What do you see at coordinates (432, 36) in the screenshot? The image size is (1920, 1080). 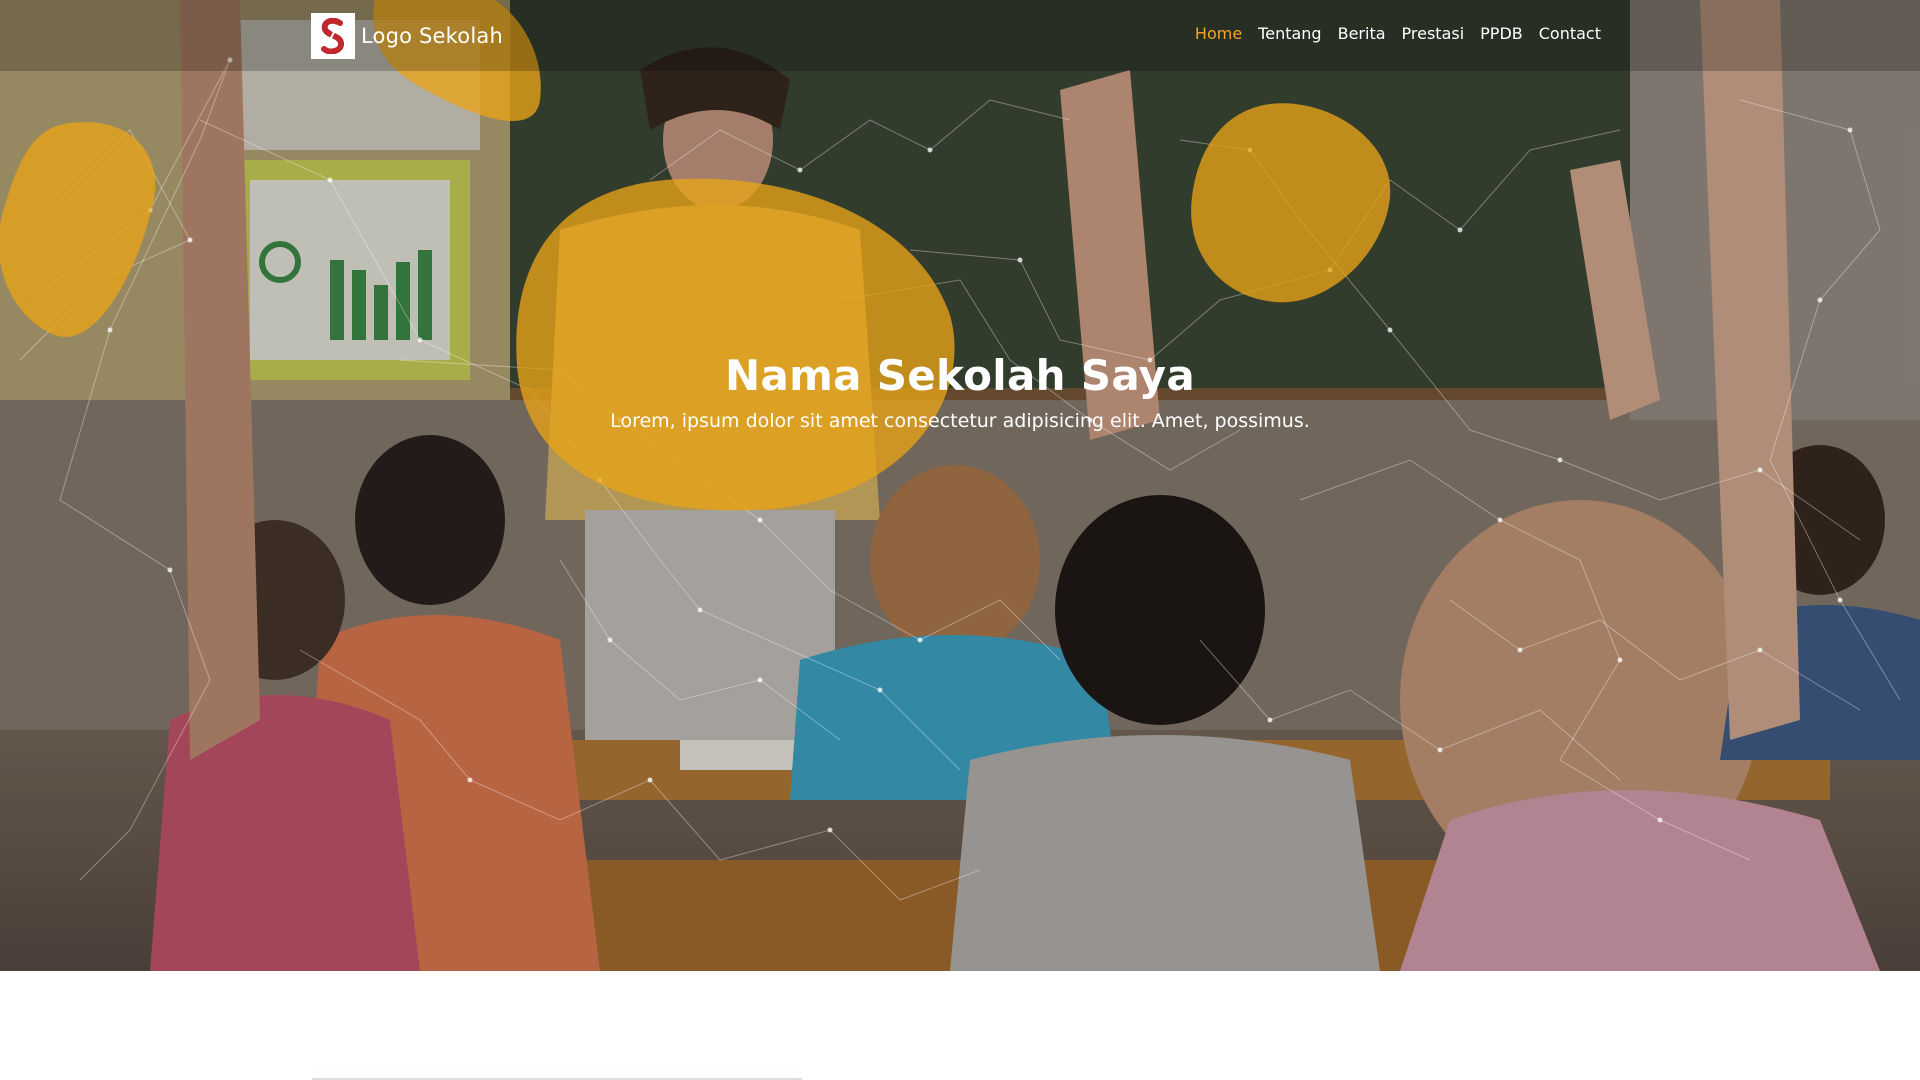 I see `brand-name: Logo Sekolah` at bounding box center [432, 36].